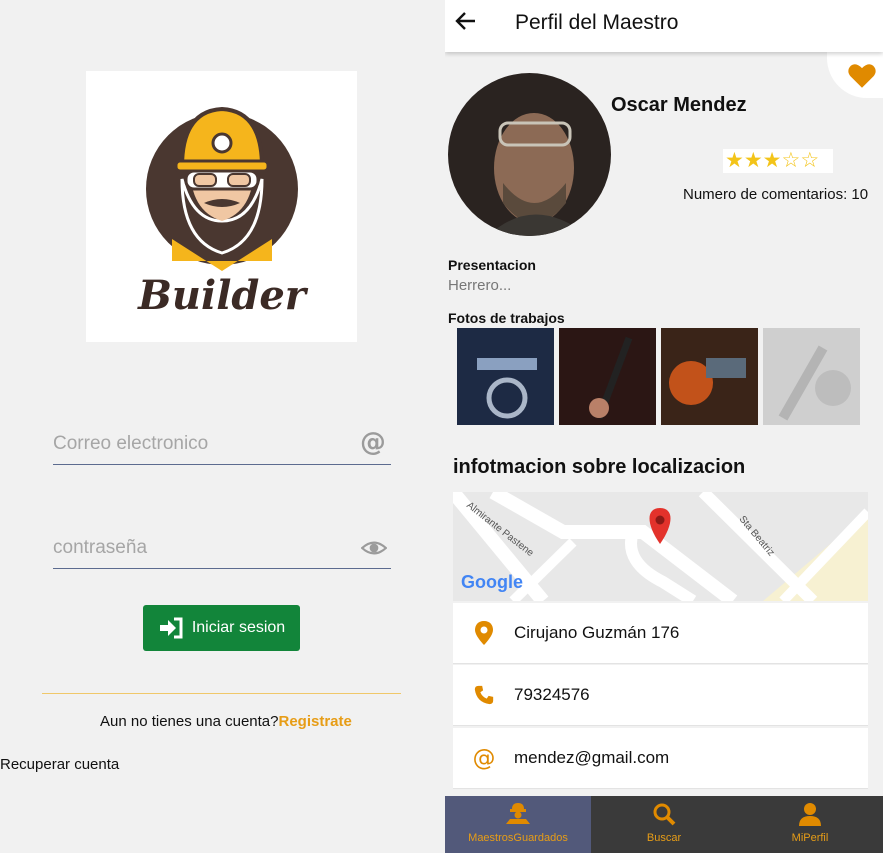 The width and height of the screenshot is (883, 853). I want to click on address-text: Cirujano Guzmán 176, so click(597, 632).